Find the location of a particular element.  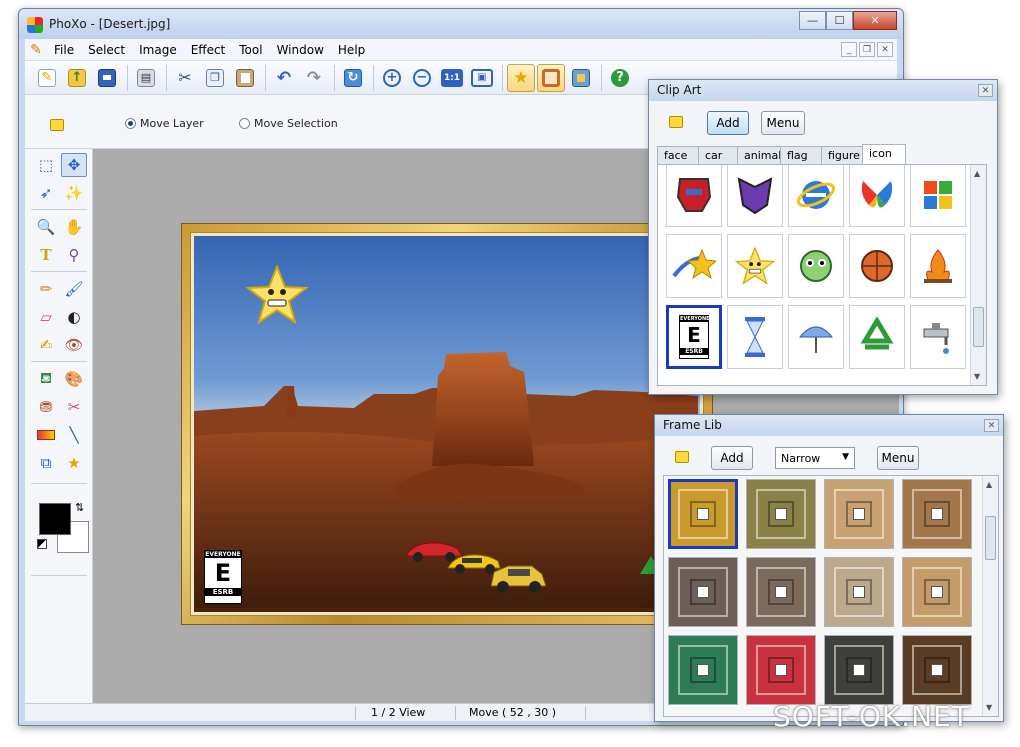

autobot-icon is located at coordinates (694, 196).